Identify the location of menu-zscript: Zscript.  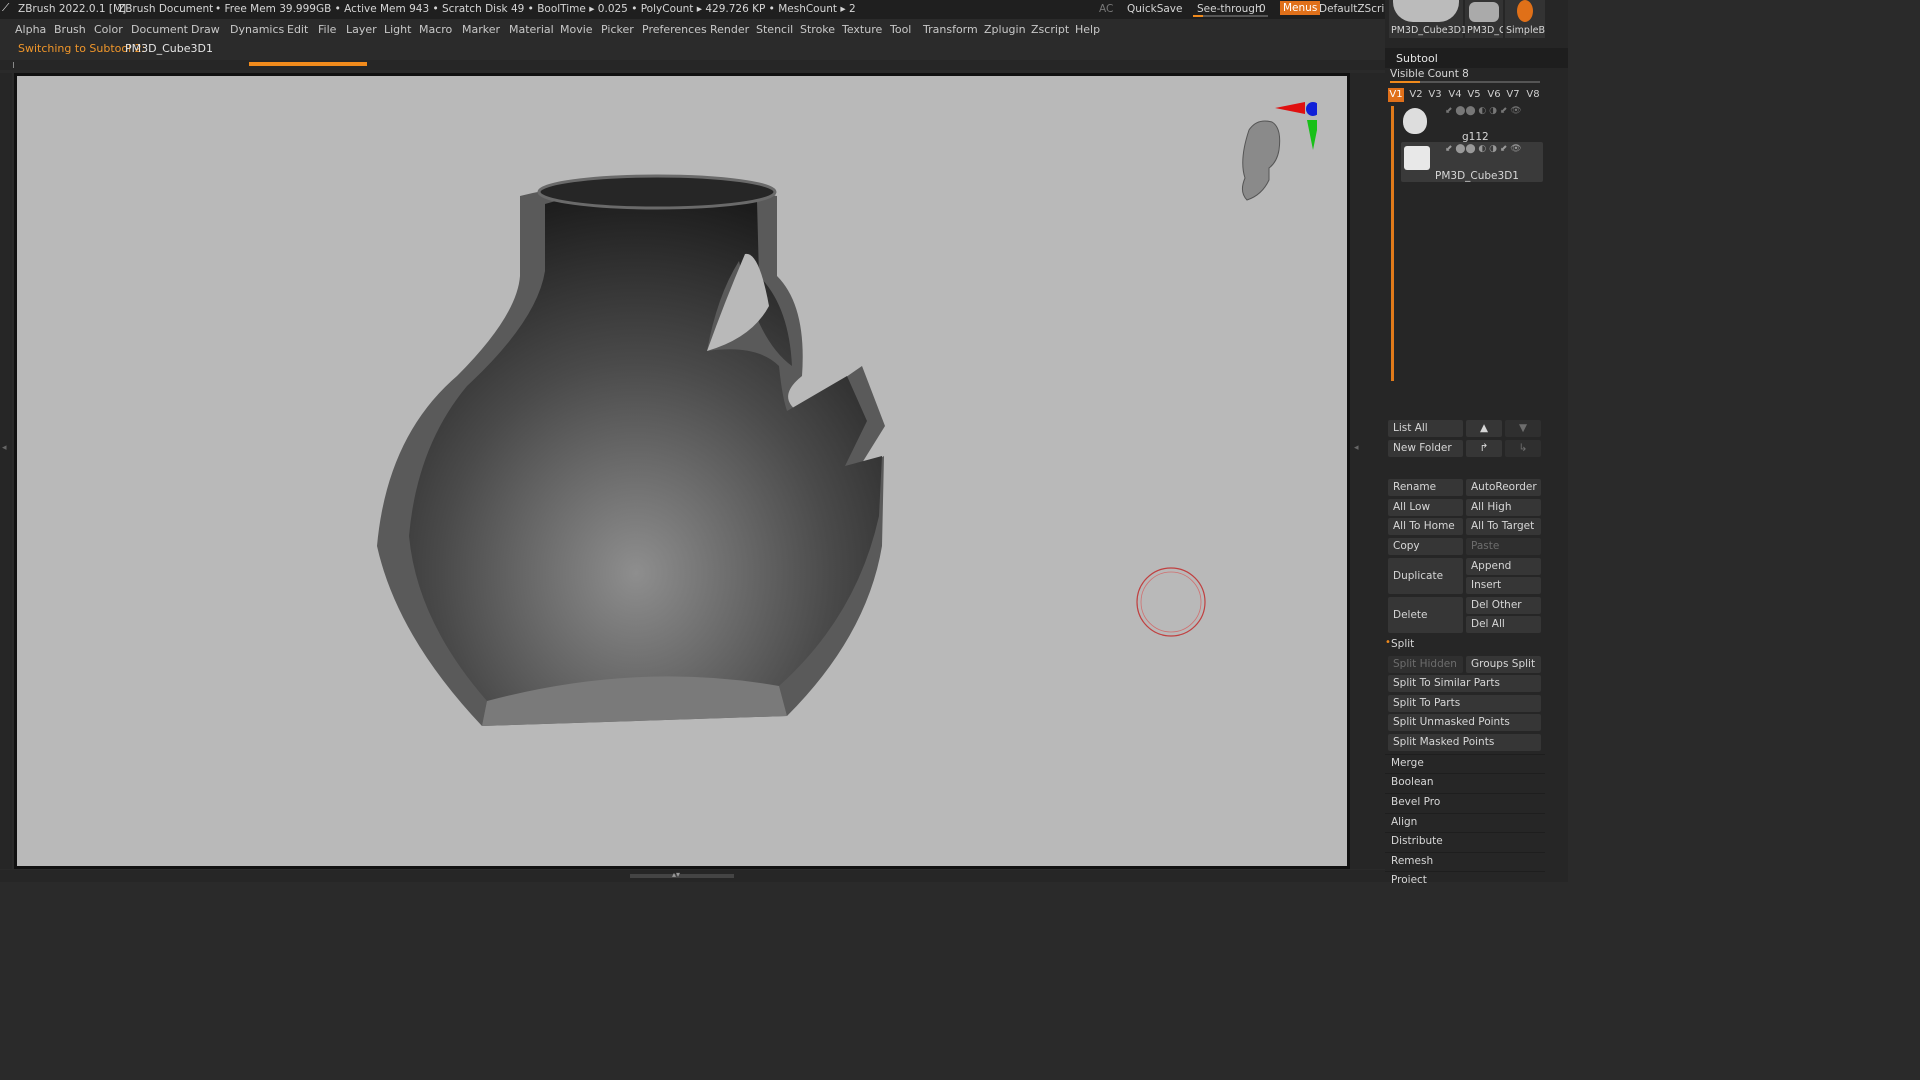
(1050, 29).